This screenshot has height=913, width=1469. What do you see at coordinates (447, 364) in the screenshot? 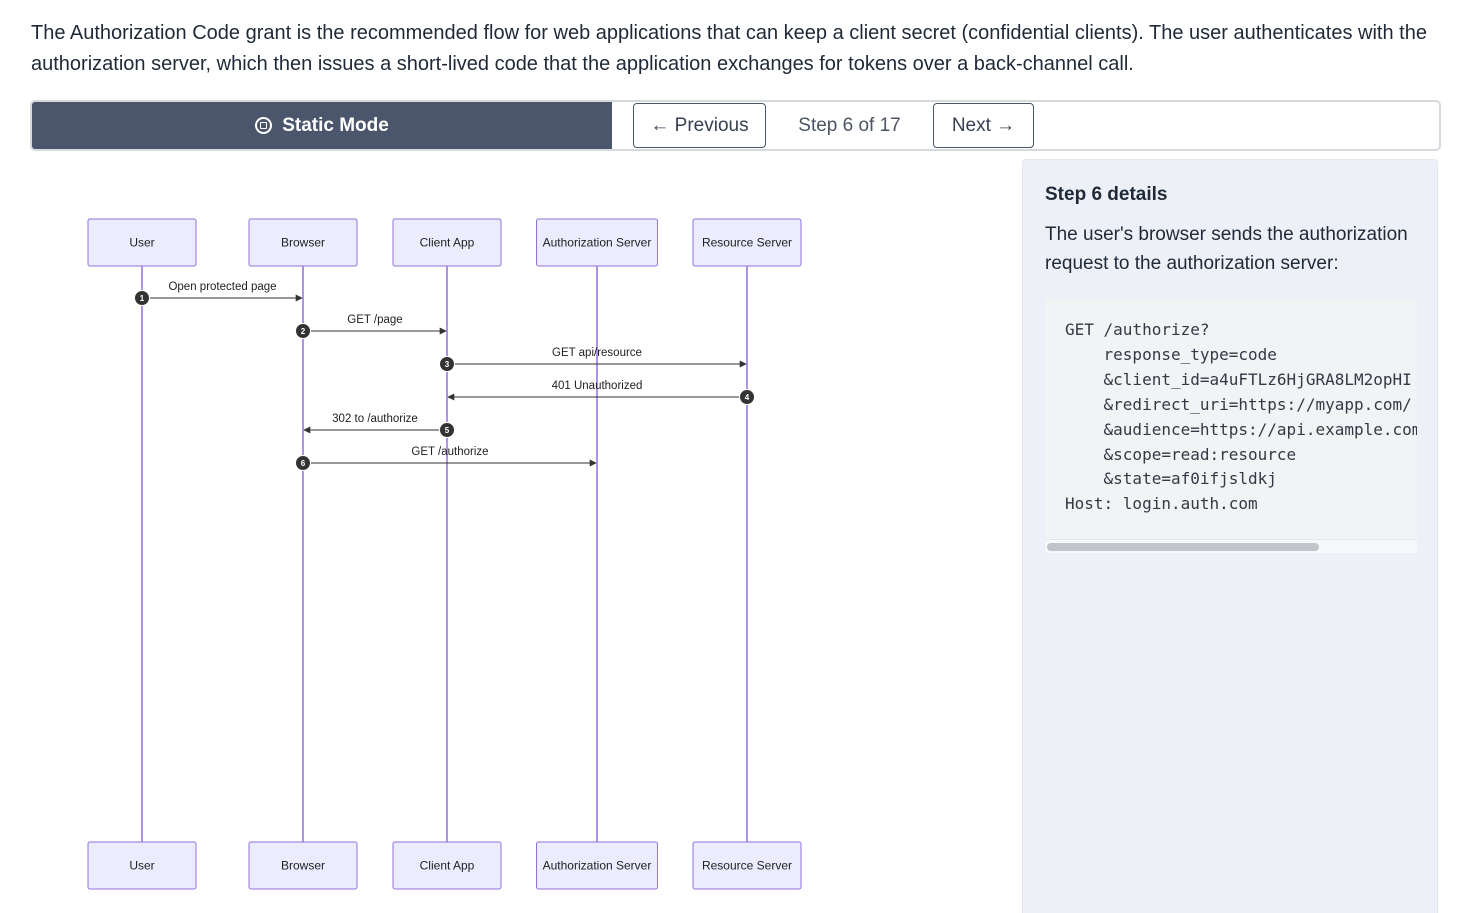
I see `step-number-text: 3` at bounding box center [447, 364].